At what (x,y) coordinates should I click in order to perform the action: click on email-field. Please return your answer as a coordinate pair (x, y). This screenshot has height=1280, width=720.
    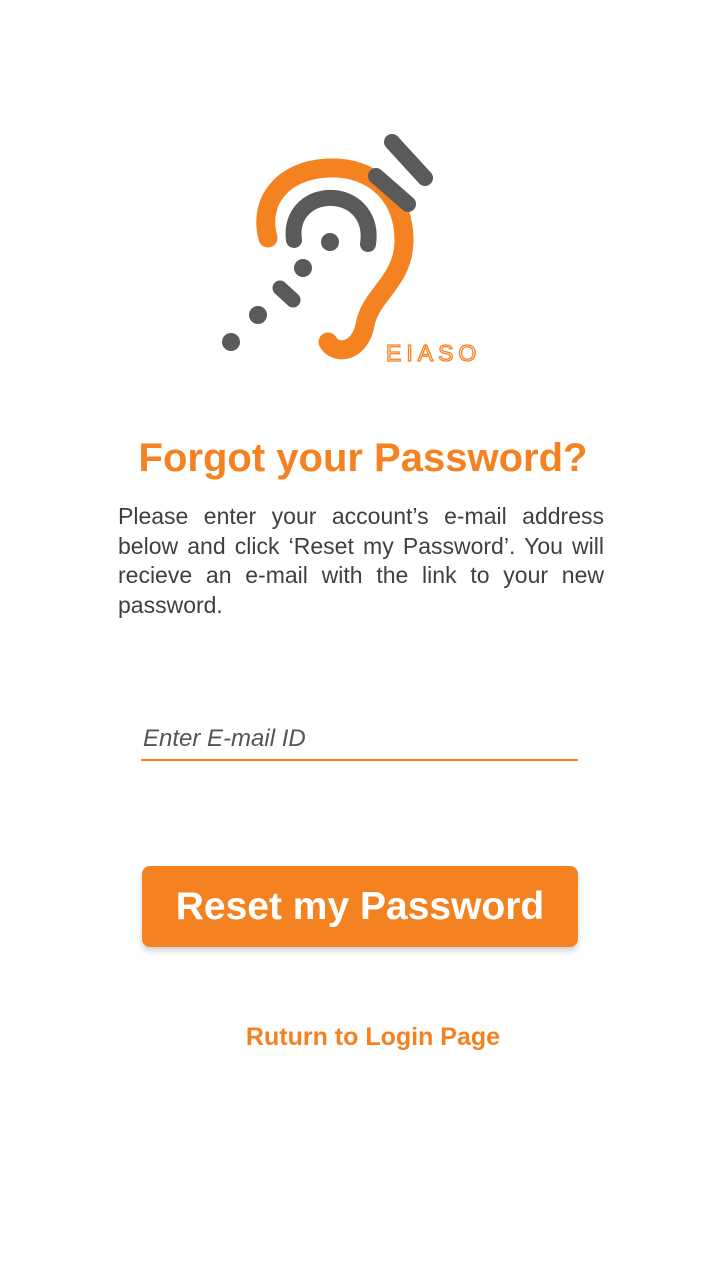
    Looking at the image, I should click on (359, 739).